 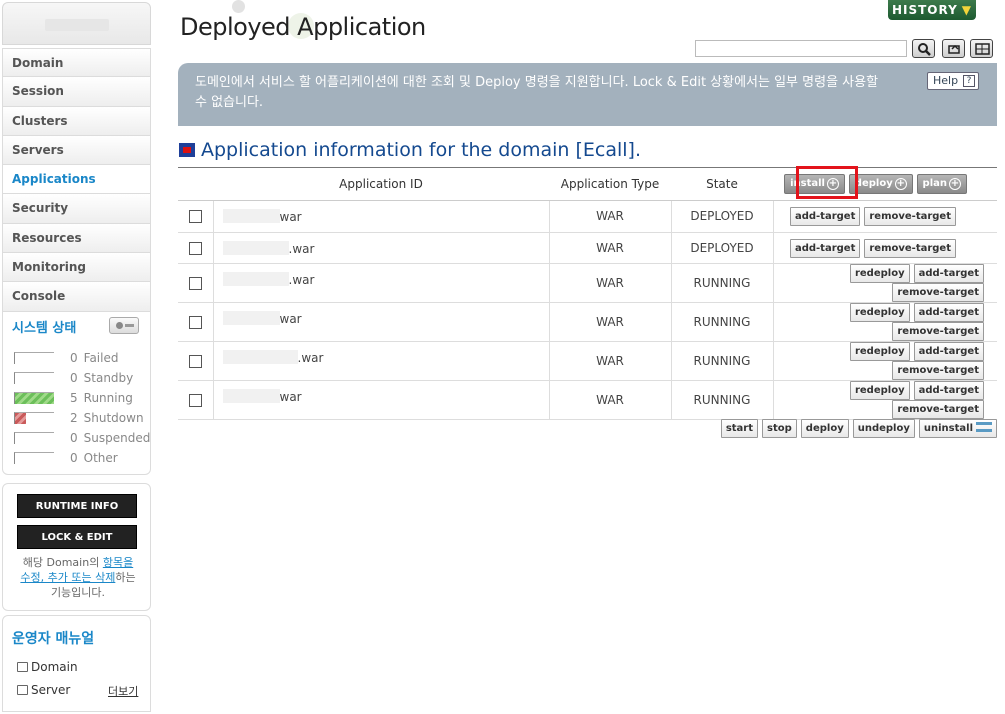 What do you see at coordinates (76, 63) in the screenshot?
I see `sidebar-item-domain: Domain` at bounding box center [76, 63].